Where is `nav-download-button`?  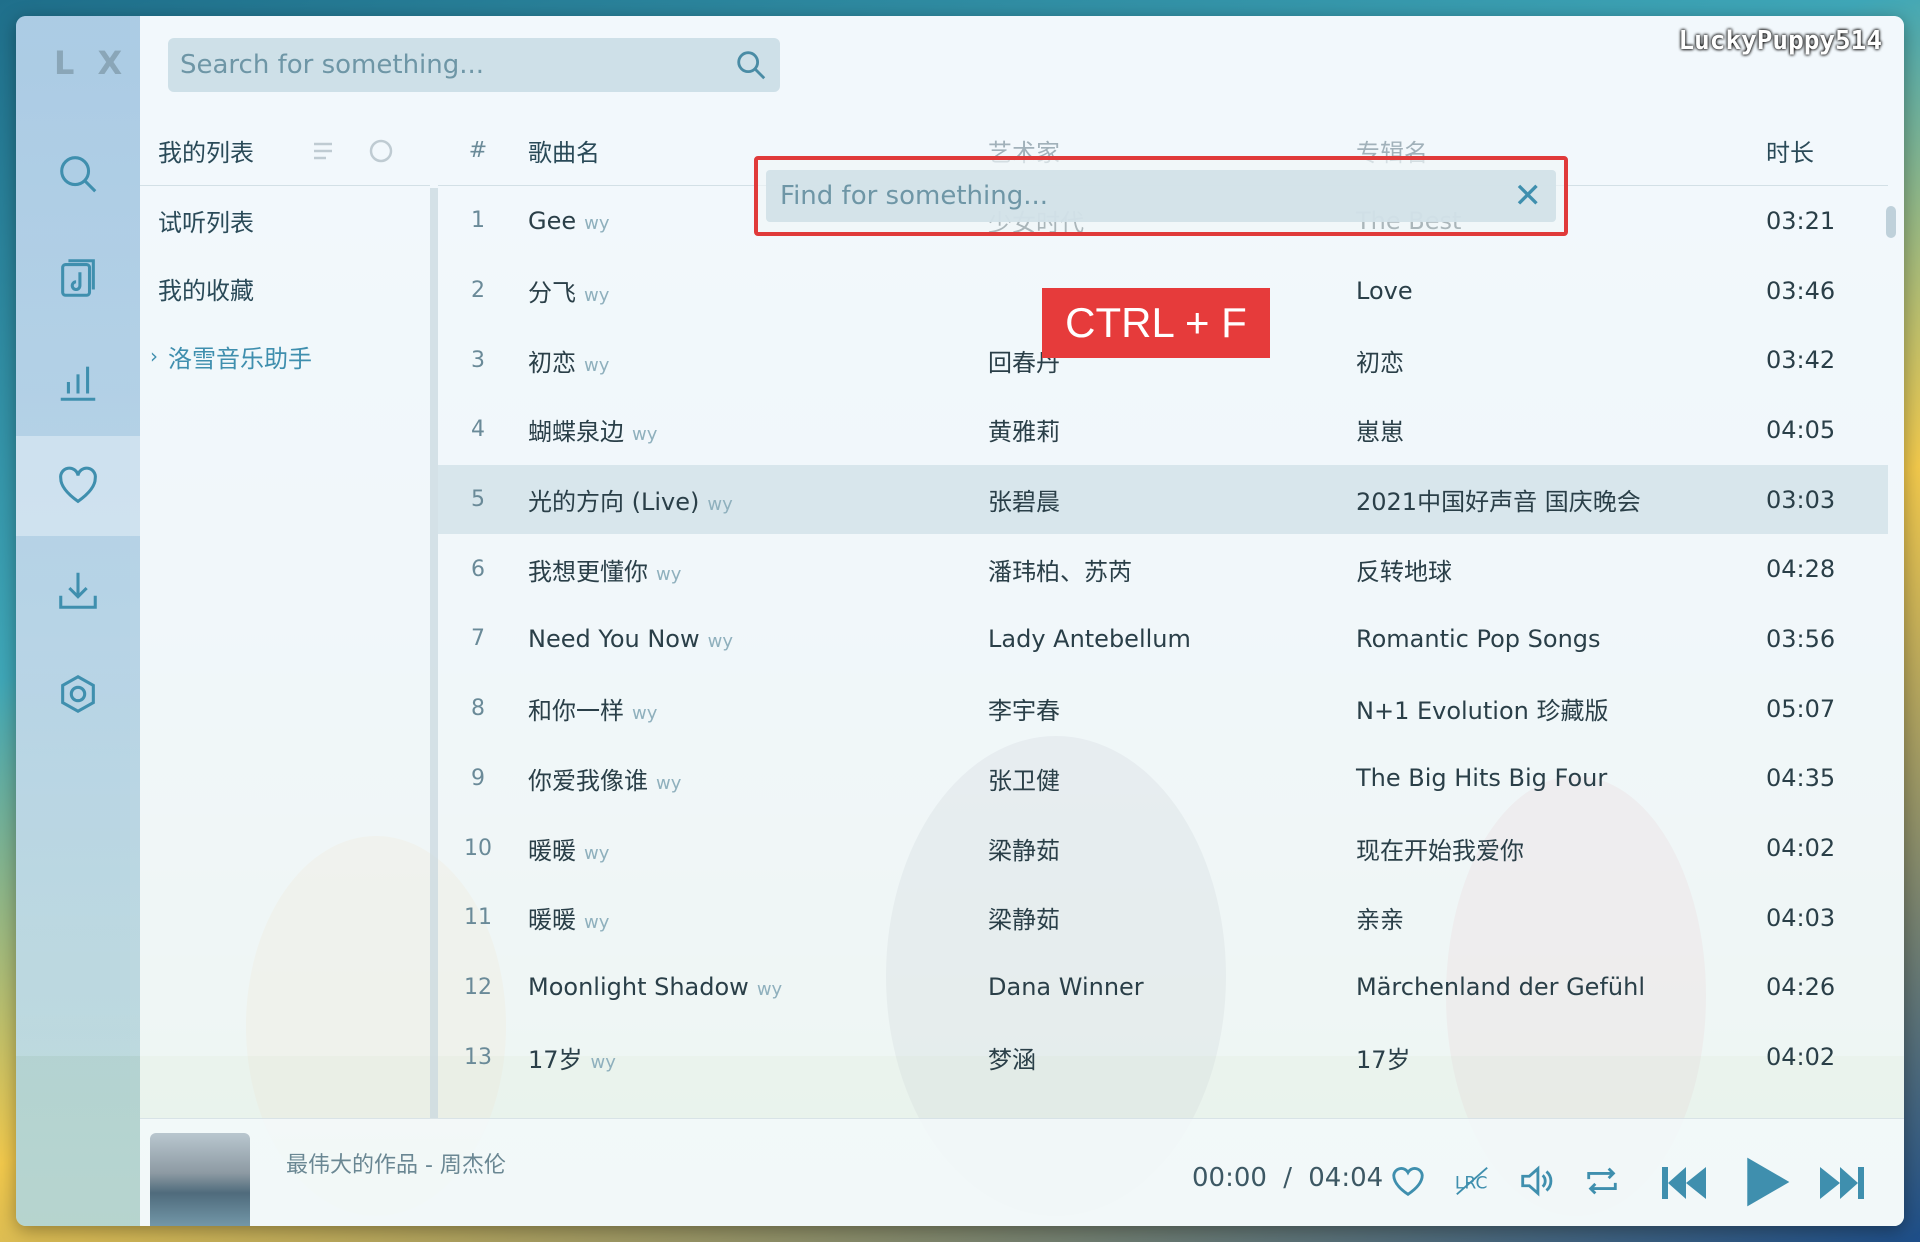
nav-download-button is located at coordinates (78, 590).